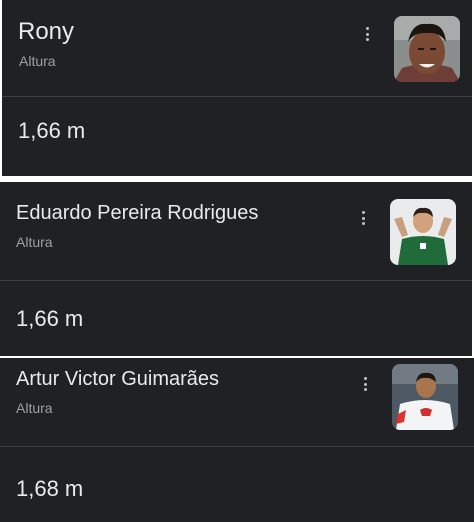 The height and width of the screenshot is (522, 474). I want to click on height-value: 1,68 m, so click(50, 488).